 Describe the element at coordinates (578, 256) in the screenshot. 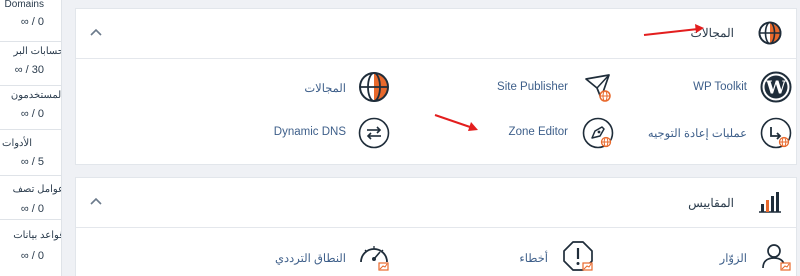

I see `errors-icon` at that location.